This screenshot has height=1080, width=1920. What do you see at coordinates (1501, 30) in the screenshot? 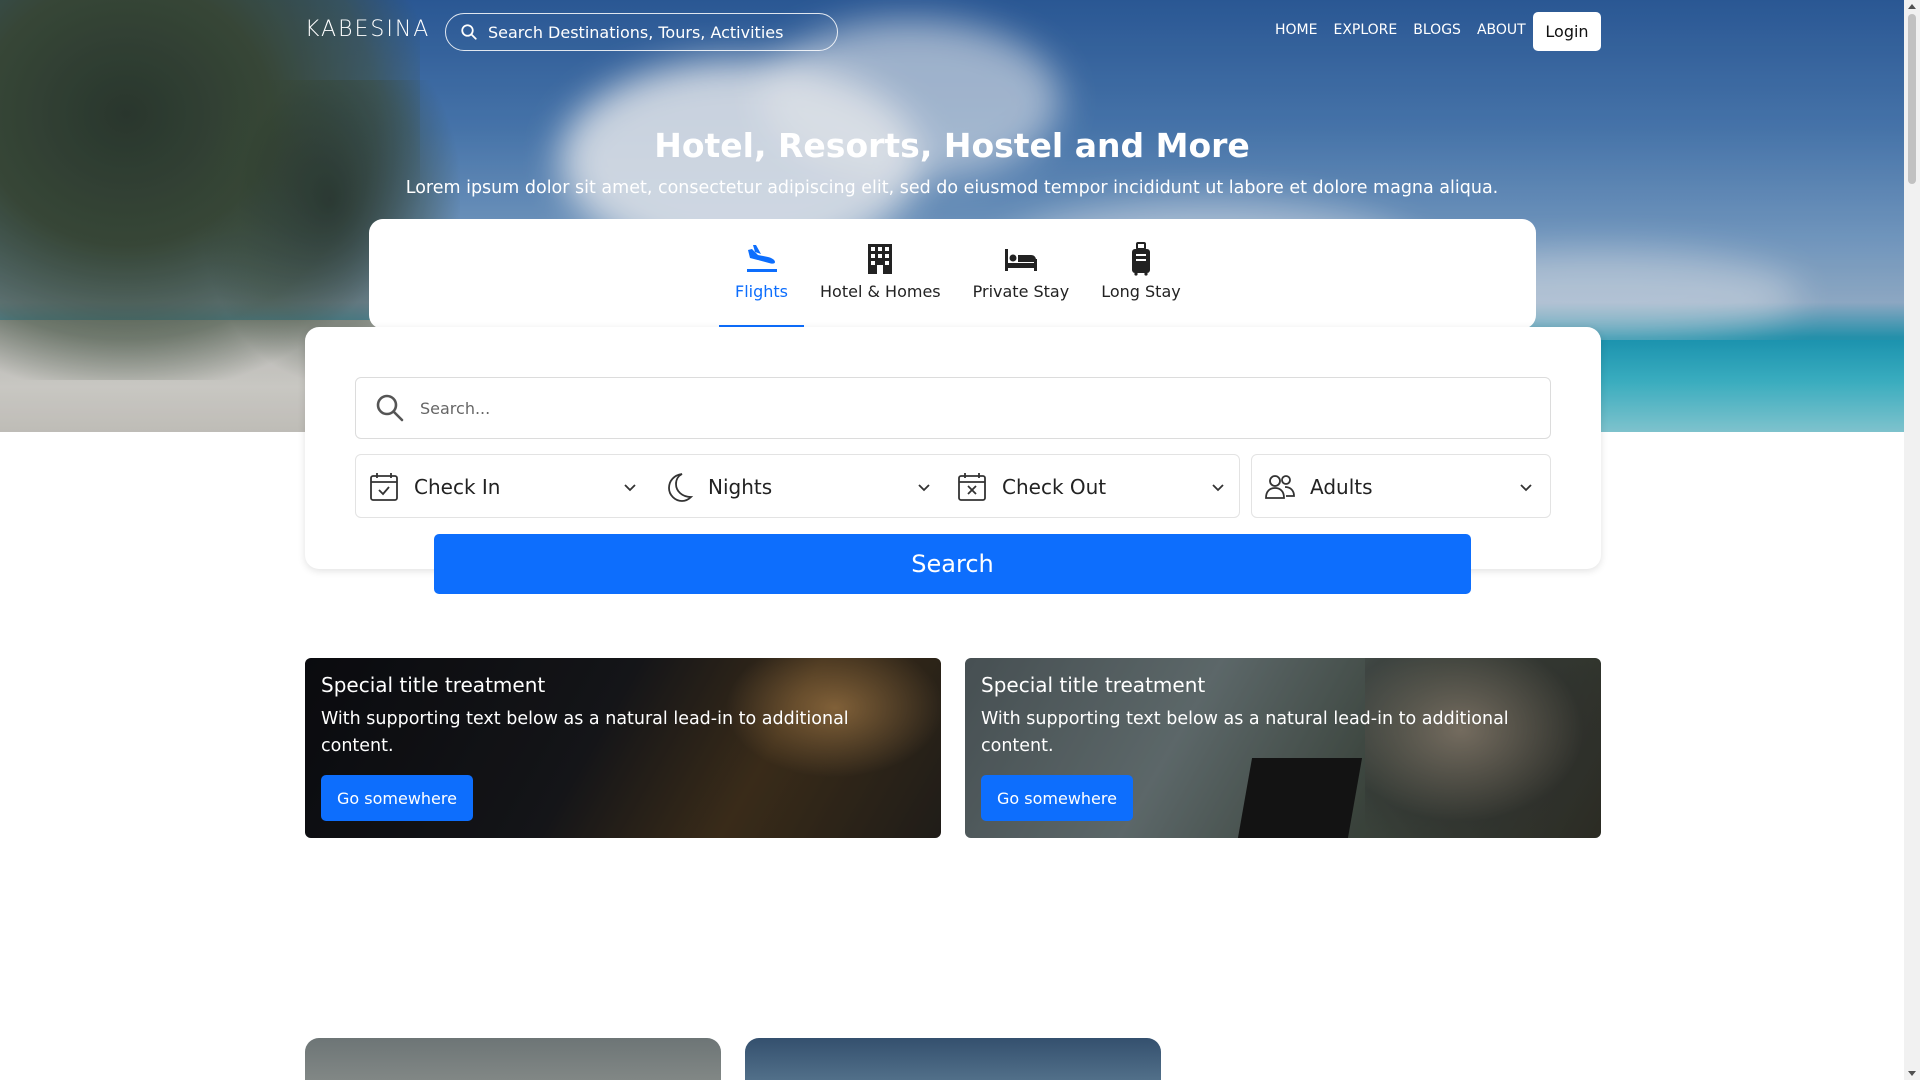
I see `nav-link-about: ABOUT` at bounding box center [1501, 30].